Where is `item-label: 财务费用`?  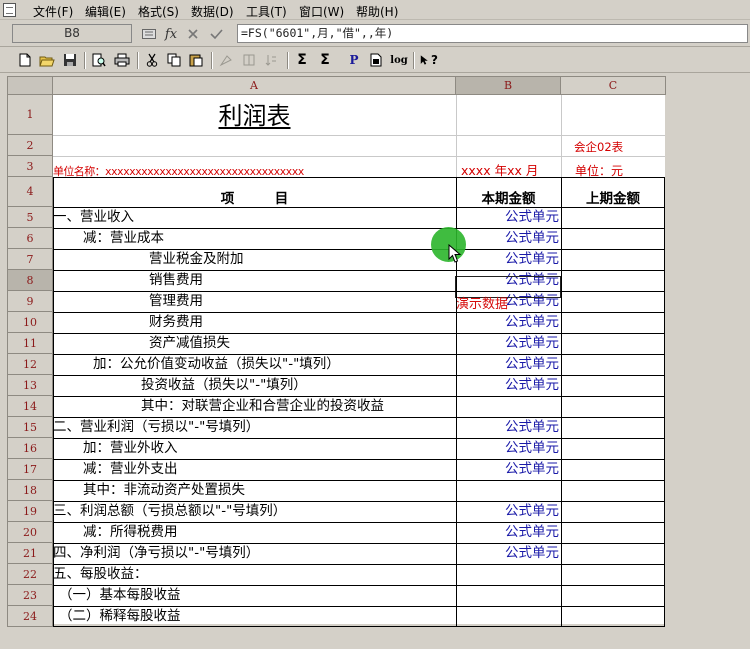
item-label: 财务费用 is located at coordinates (176, 322).